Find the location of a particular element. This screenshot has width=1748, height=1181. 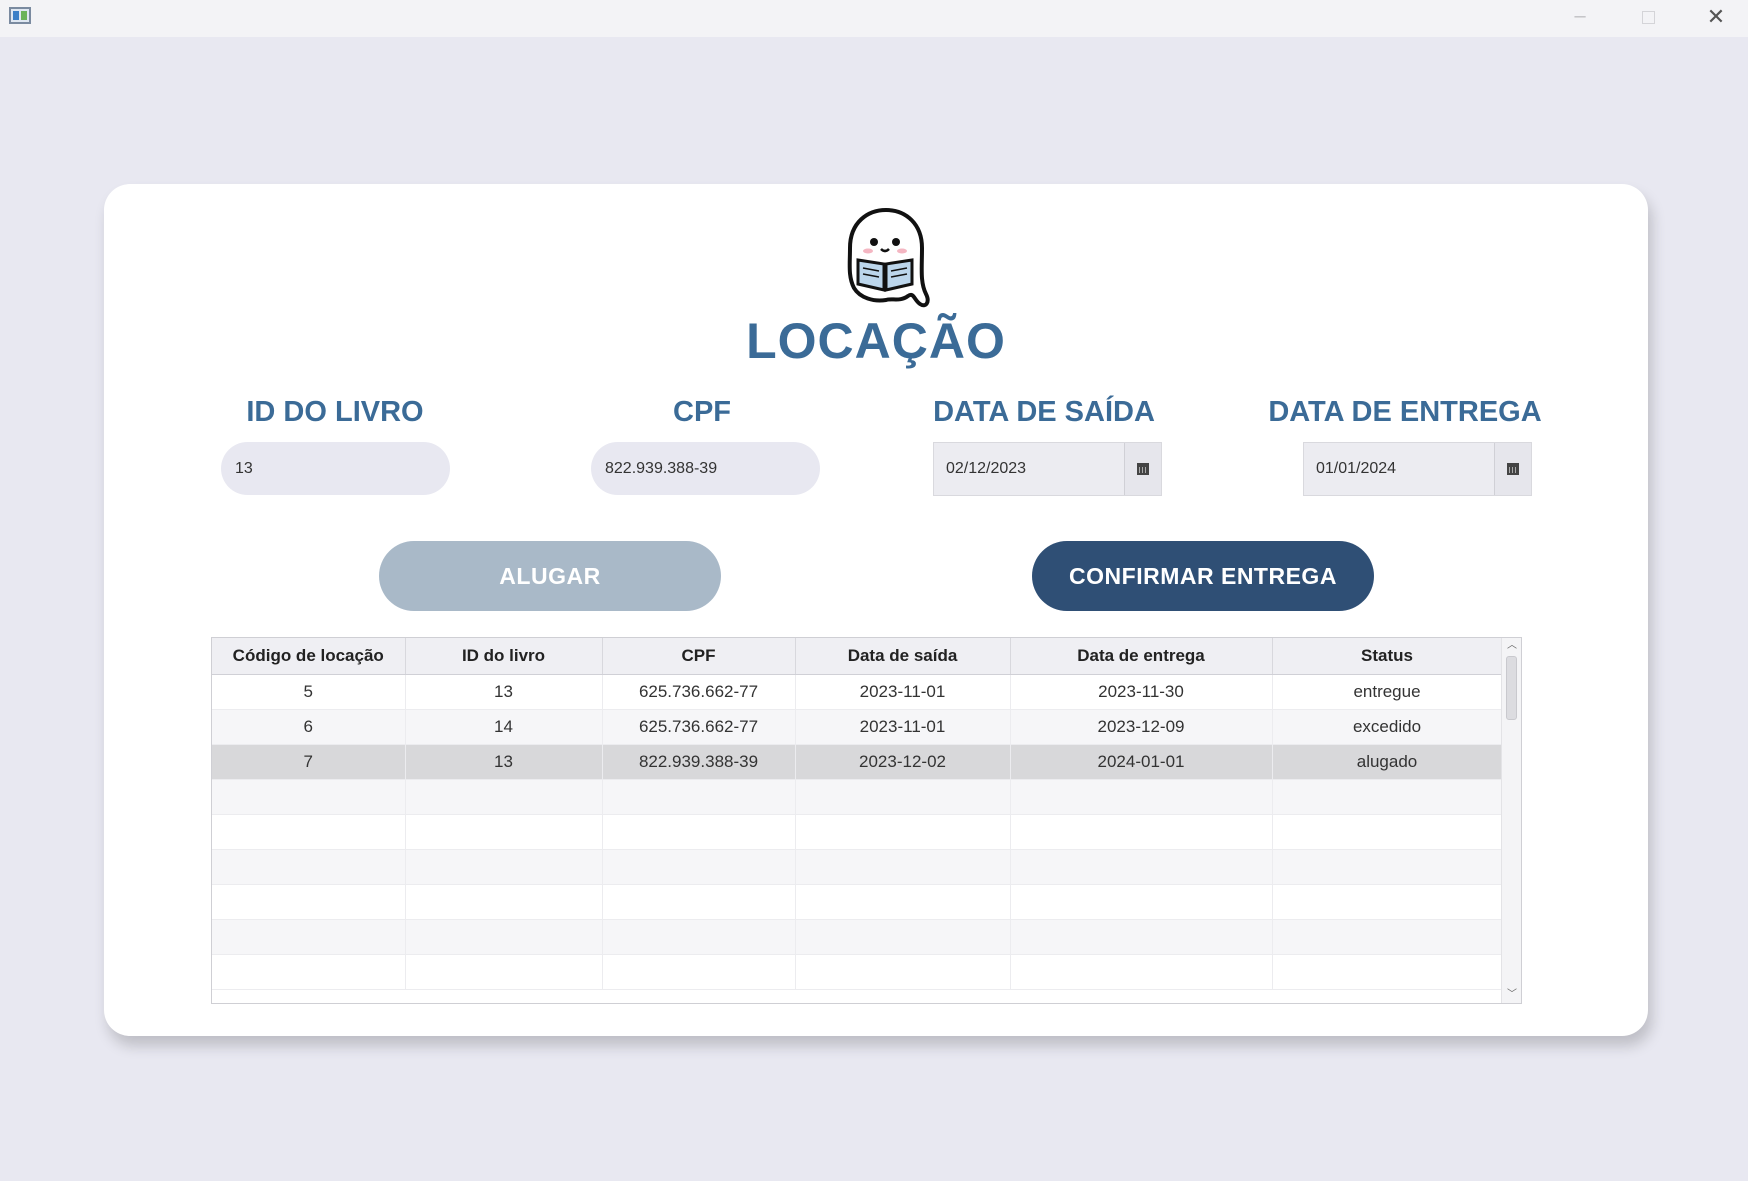

return-date-picker: 01/01/2024 is located at coordinates (1417, 469).